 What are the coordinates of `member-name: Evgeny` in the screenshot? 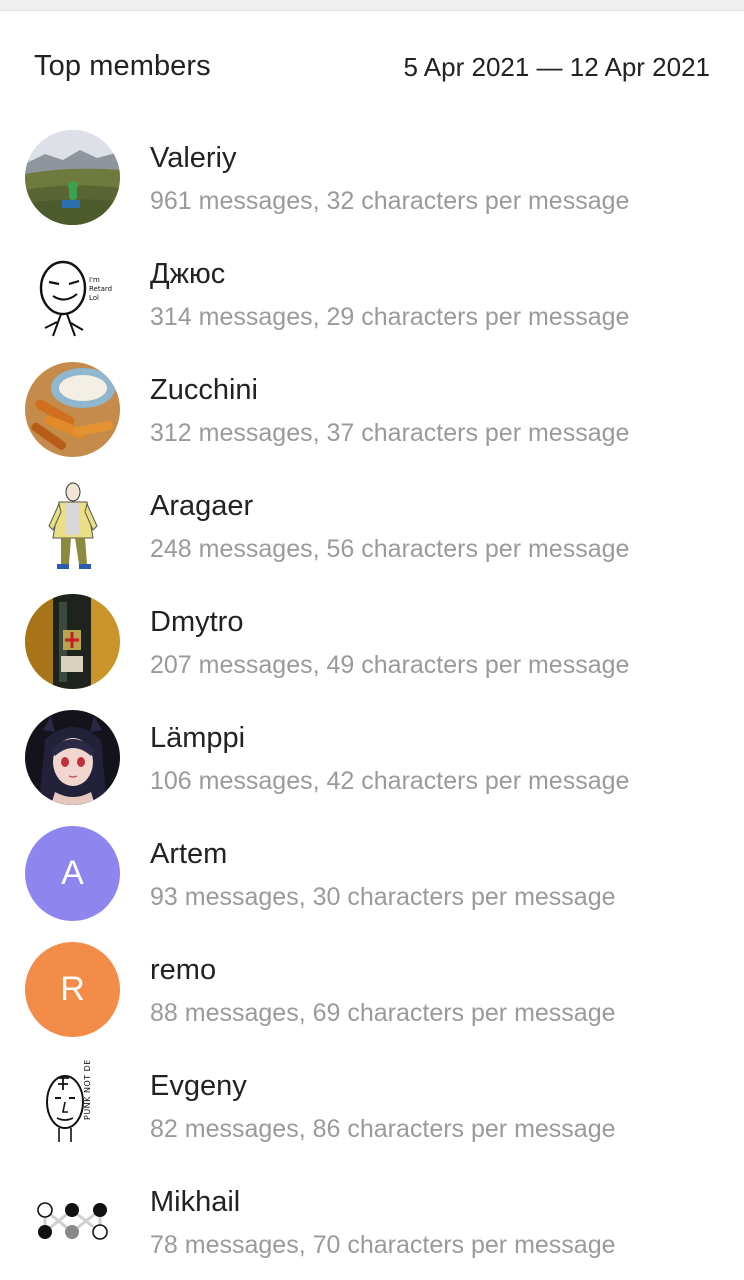 It's located at (198, 1086).